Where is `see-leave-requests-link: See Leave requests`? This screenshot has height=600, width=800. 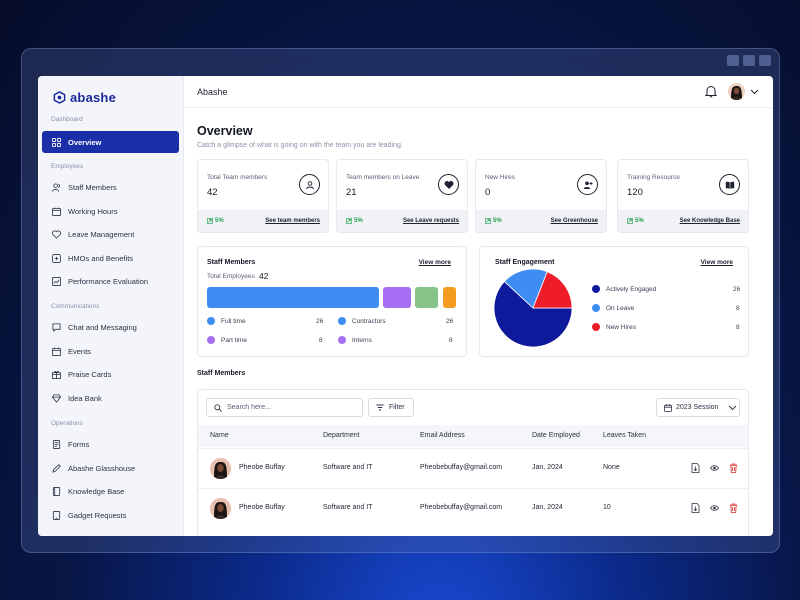
see-leave-requests-link: See Leave requests is located at coordinates (431, 221).